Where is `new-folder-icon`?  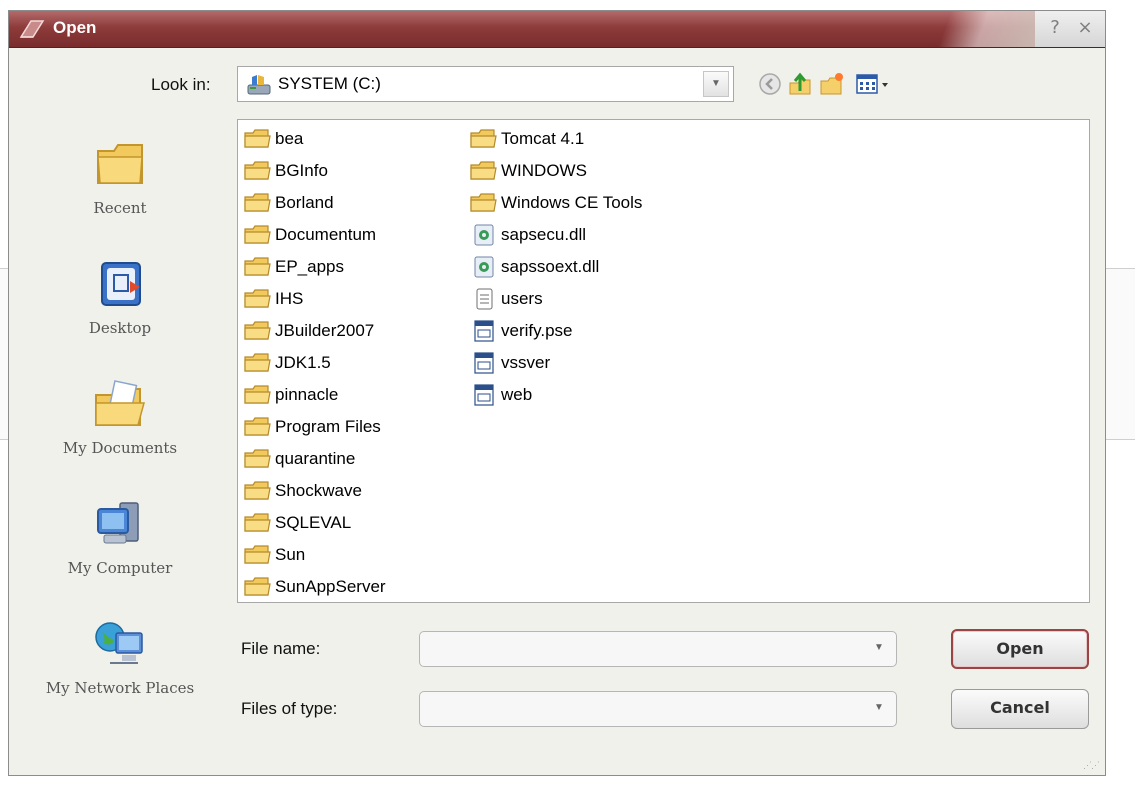
new-folder-icon is located at coordinates (832, 84).